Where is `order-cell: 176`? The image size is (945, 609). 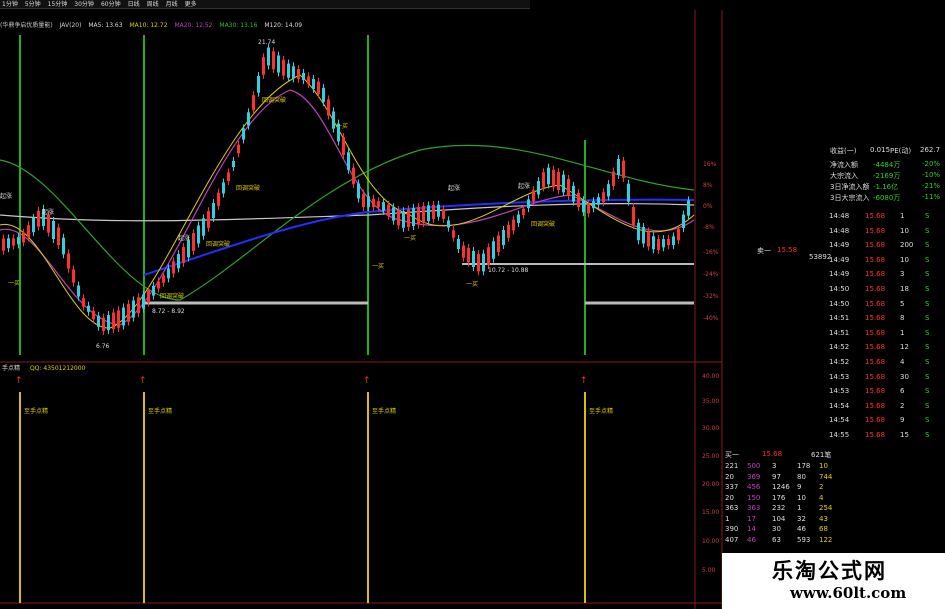 order-cell: 176 is located at coordinates (779, 497).